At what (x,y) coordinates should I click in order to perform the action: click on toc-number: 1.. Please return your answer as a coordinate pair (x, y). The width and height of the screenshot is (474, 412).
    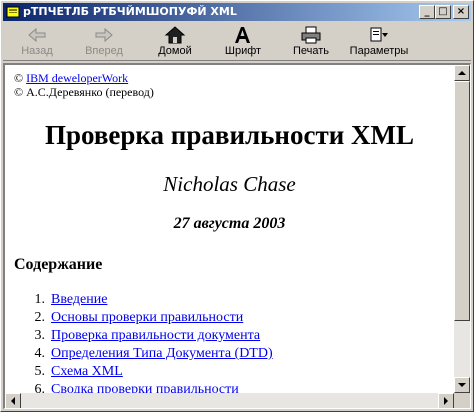
    Looking at the image, I should click on (40, 299).